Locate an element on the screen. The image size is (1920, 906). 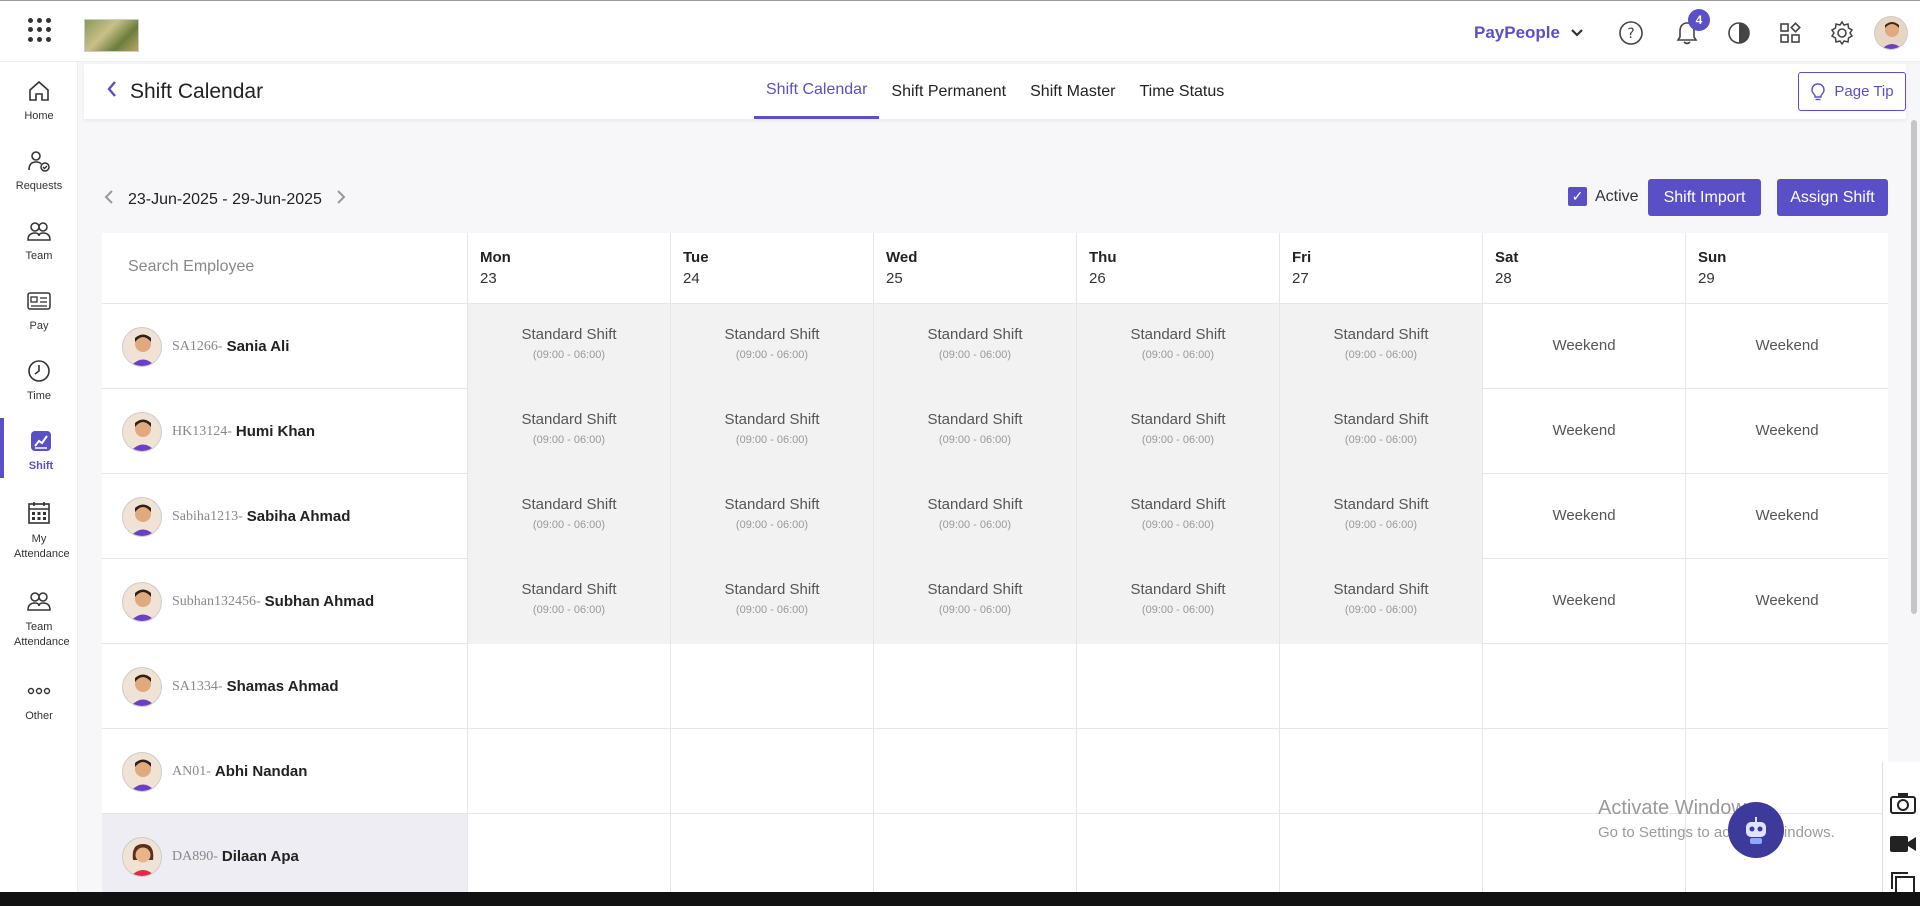
sidebar-item-label: Team is located at coordinates (39, 256).